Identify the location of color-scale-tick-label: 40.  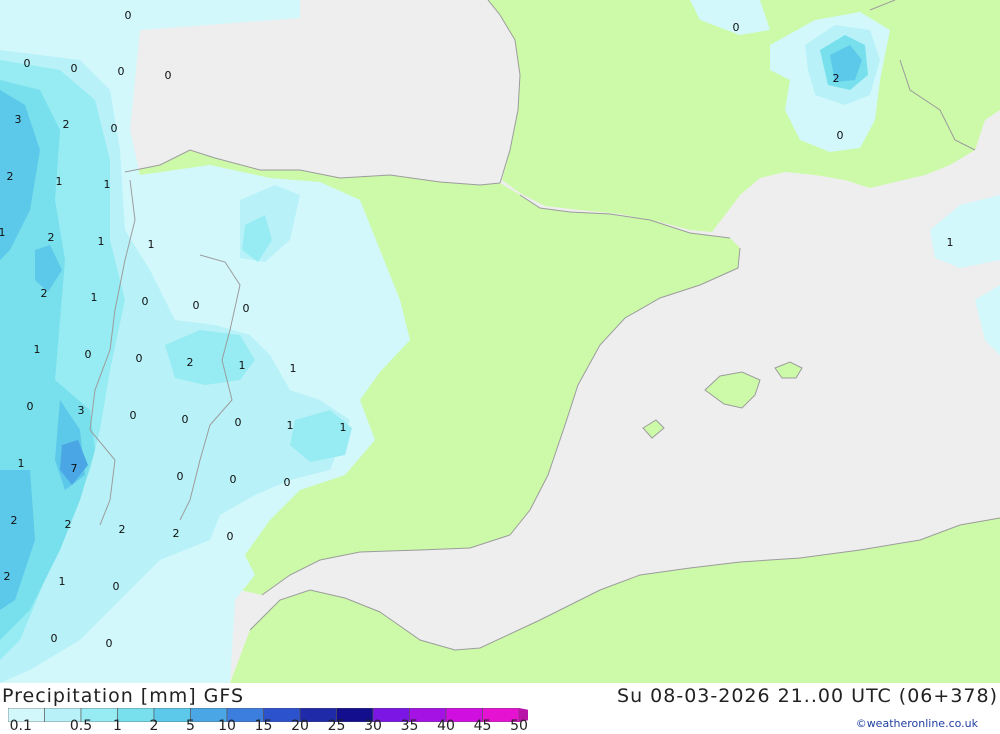
(446, 726).